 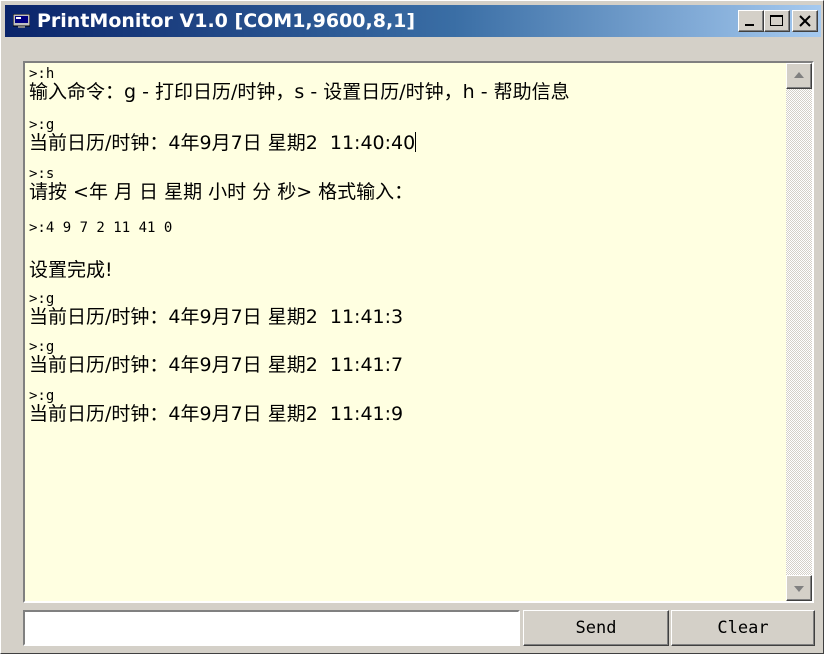 I want to click on command-input, so click(x=271, y=628).